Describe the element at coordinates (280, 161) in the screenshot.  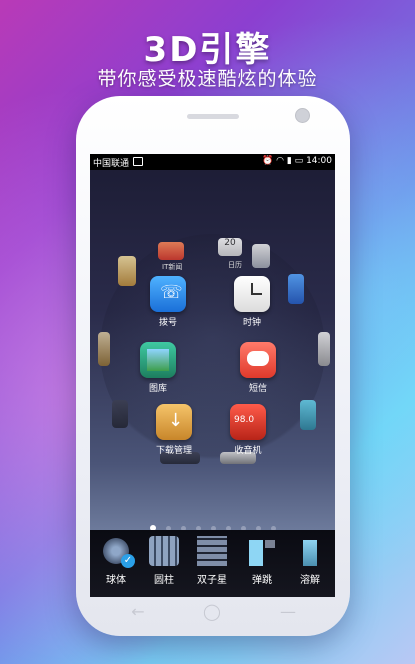
I see `wifi-icon: ◠` at that location.